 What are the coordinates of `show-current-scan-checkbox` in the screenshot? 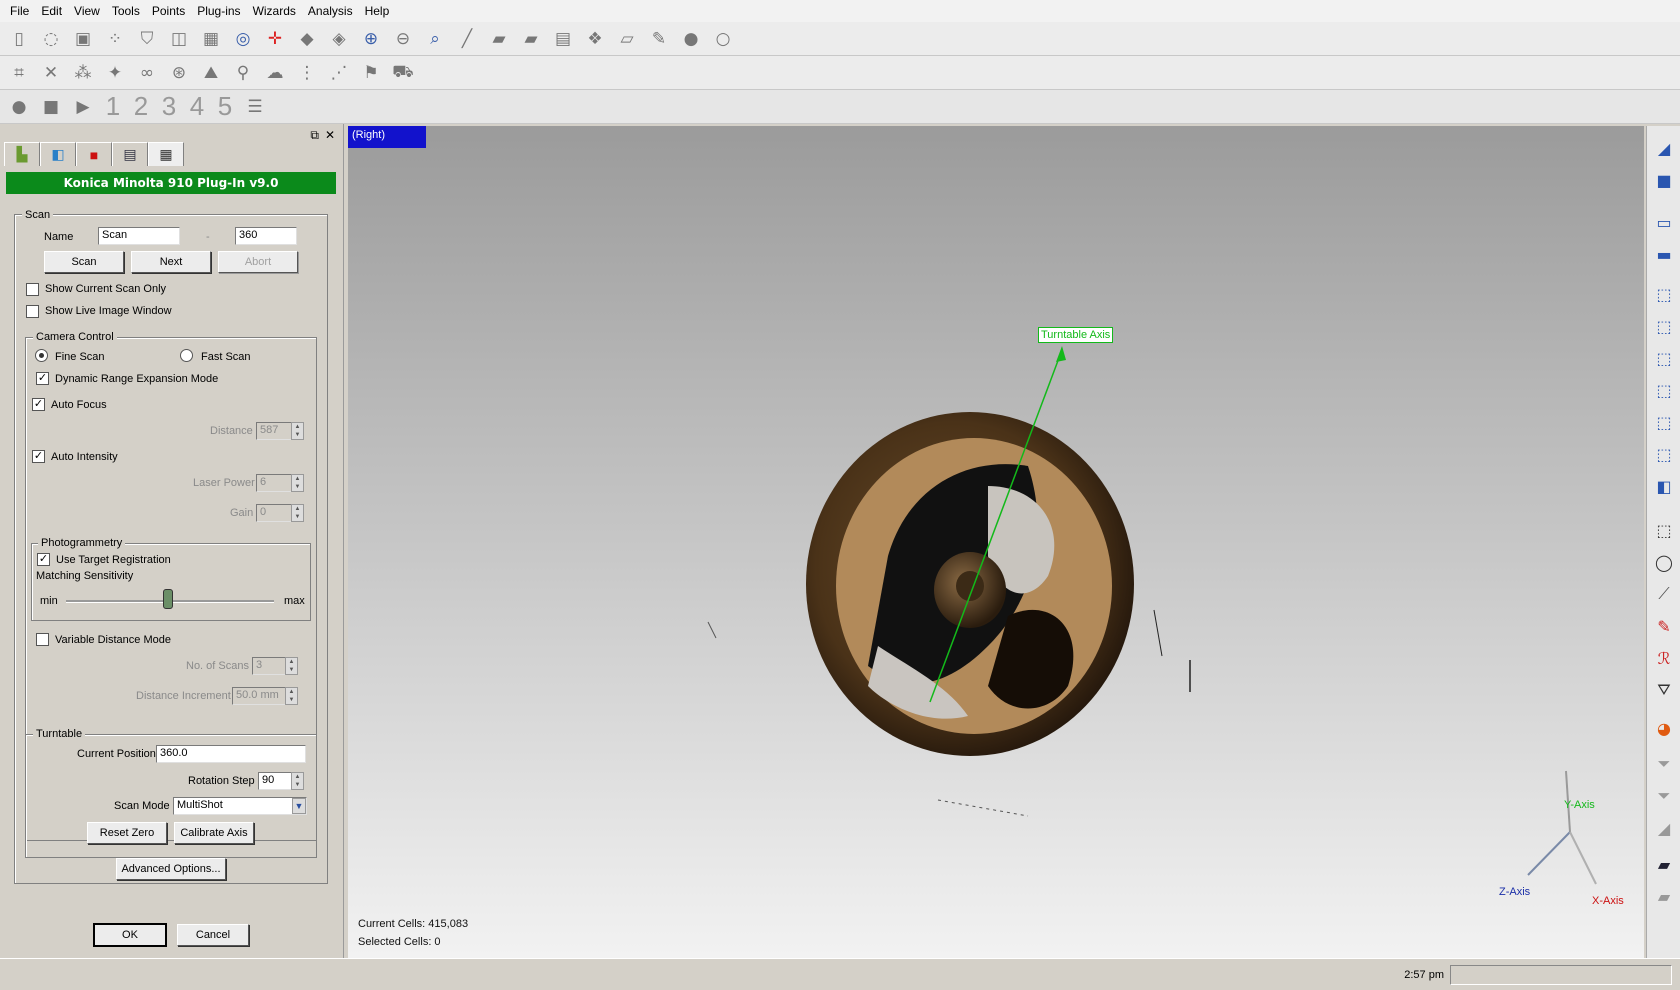 It's located at (32, 289).